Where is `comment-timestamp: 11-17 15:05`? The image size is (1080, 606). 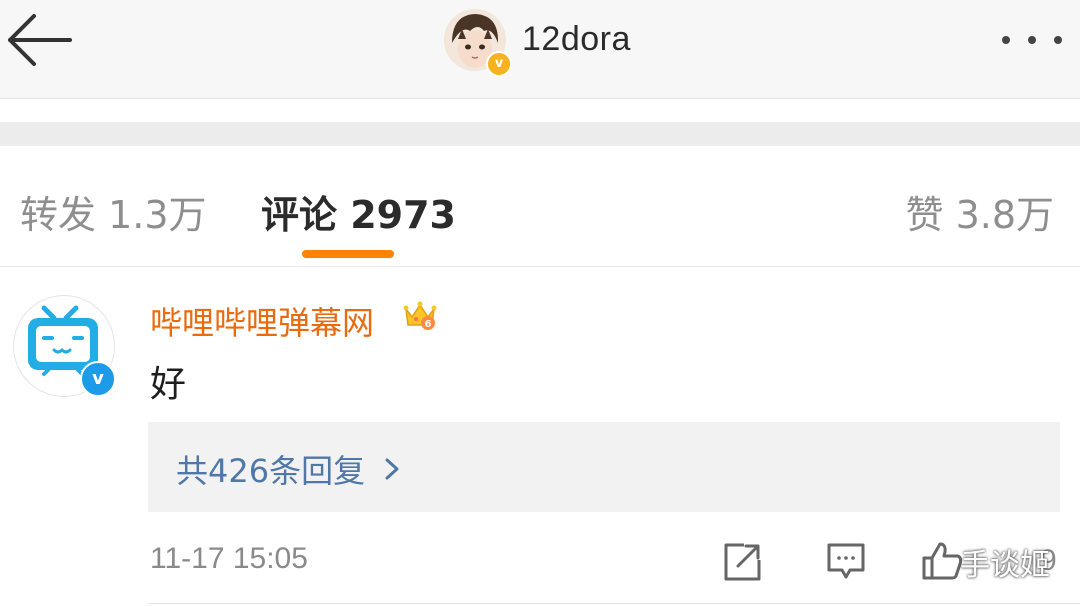
comment-timestamp: 11-17 15:05 is located at coordinates (229, 558).